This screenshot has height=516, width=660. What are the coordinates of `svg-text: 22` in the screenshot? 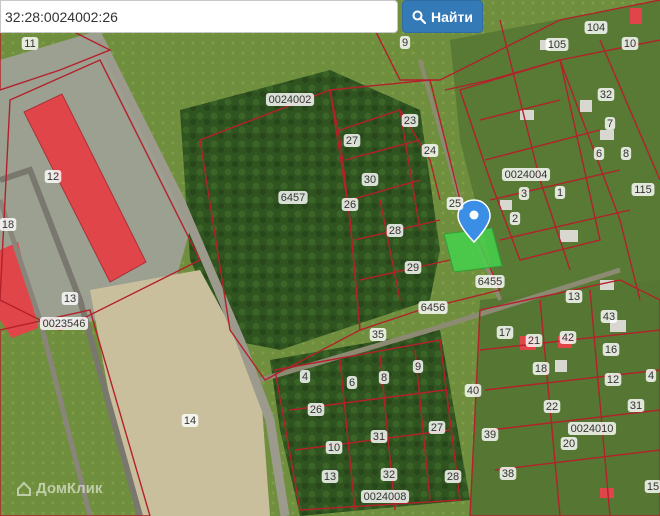 It's located at (552, 407).